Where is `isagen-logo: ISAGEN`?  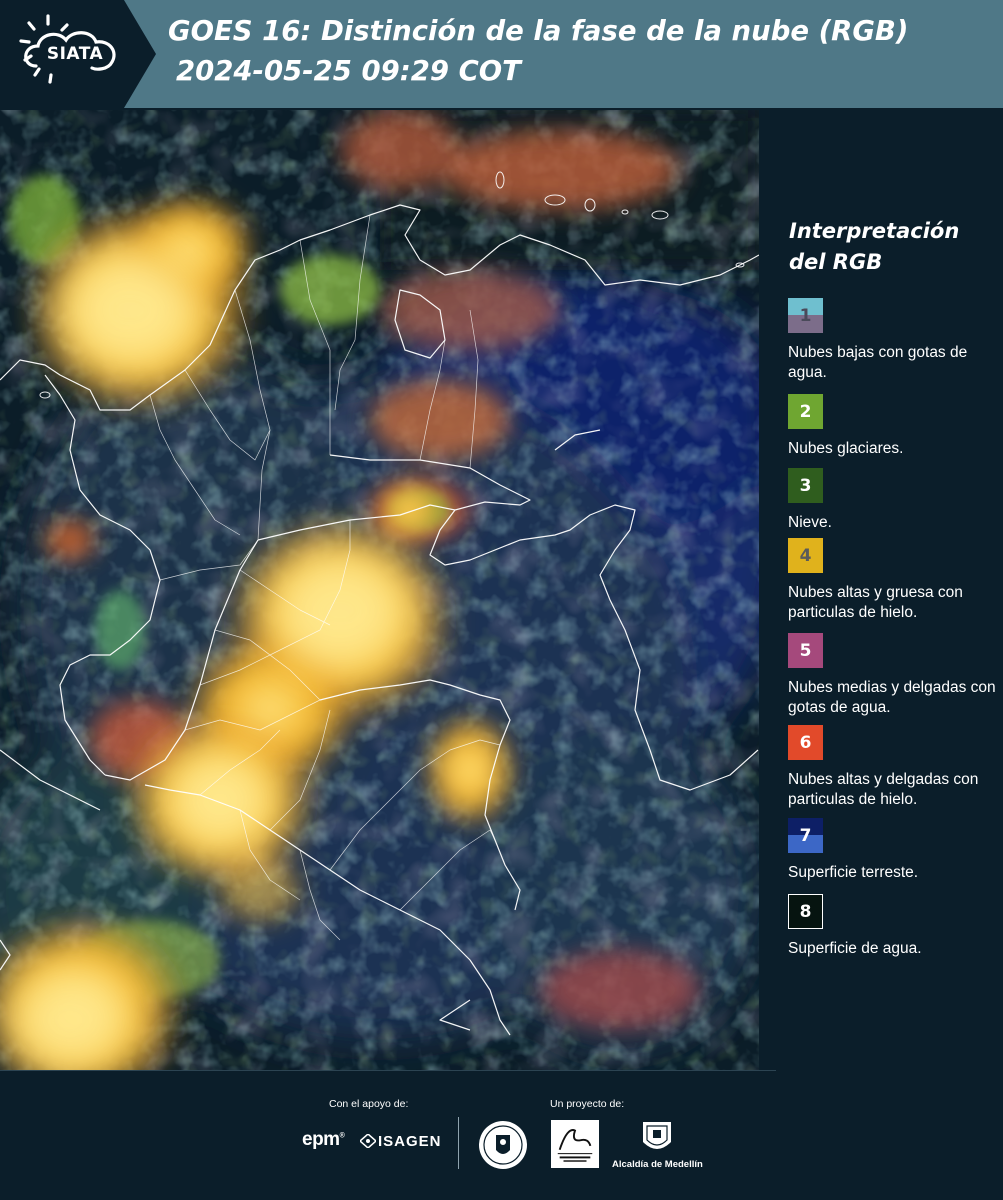 isagen-logo: ISAGEN is located at coordinates (401, 1141).